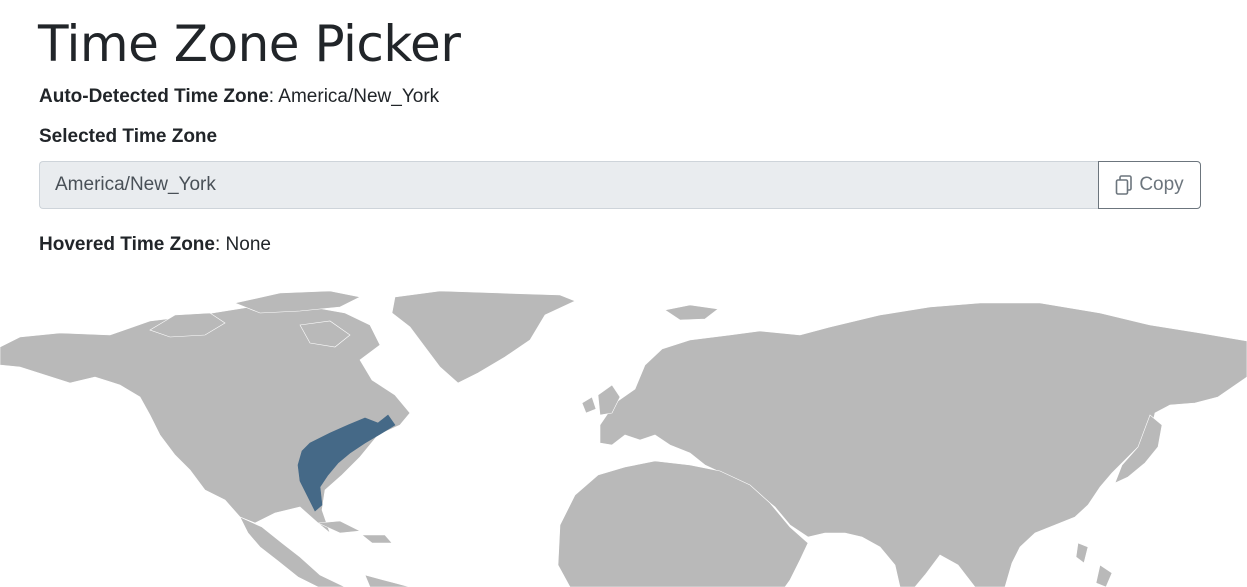  Describe the element at coordinates (249, 44) in the screenshot. I see `page-title: Time Zone Picker` at that location.